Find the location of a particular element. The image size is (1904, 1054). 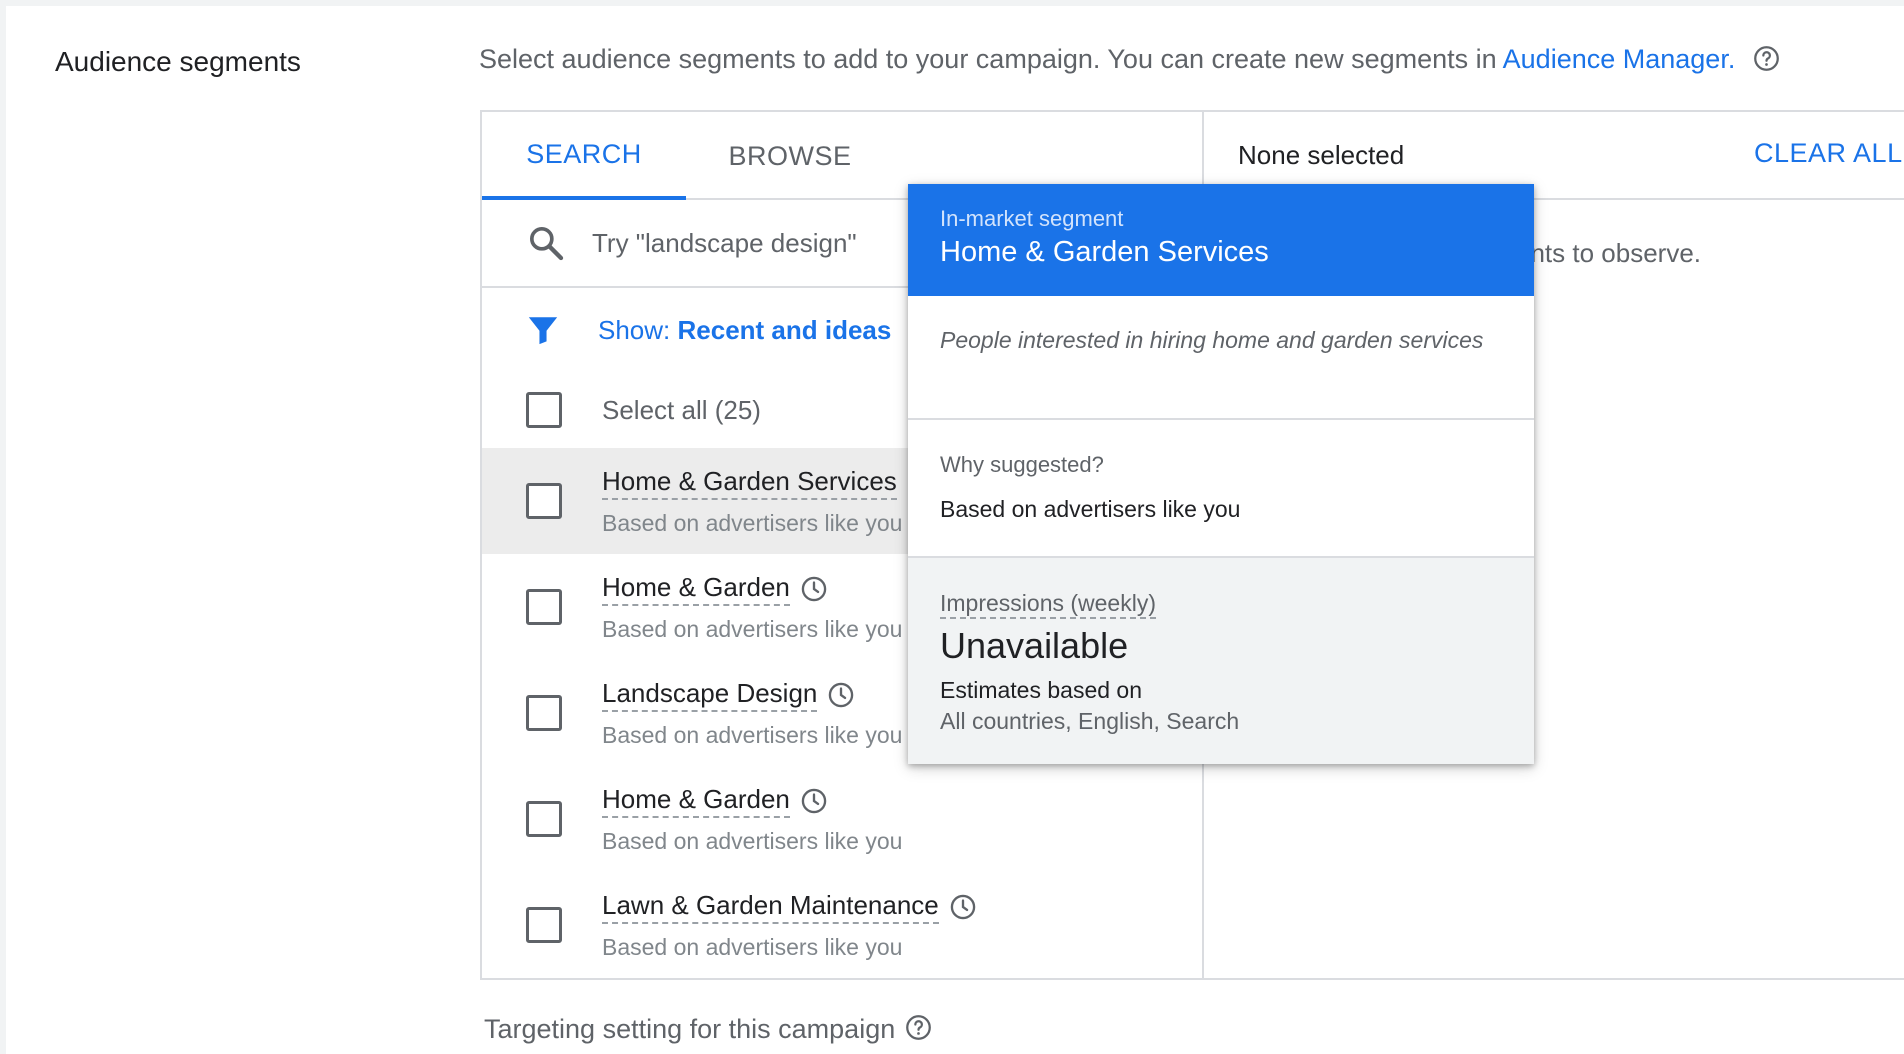

audience-manager-link: Audience Manager. is located at coordinates (1619, 59).